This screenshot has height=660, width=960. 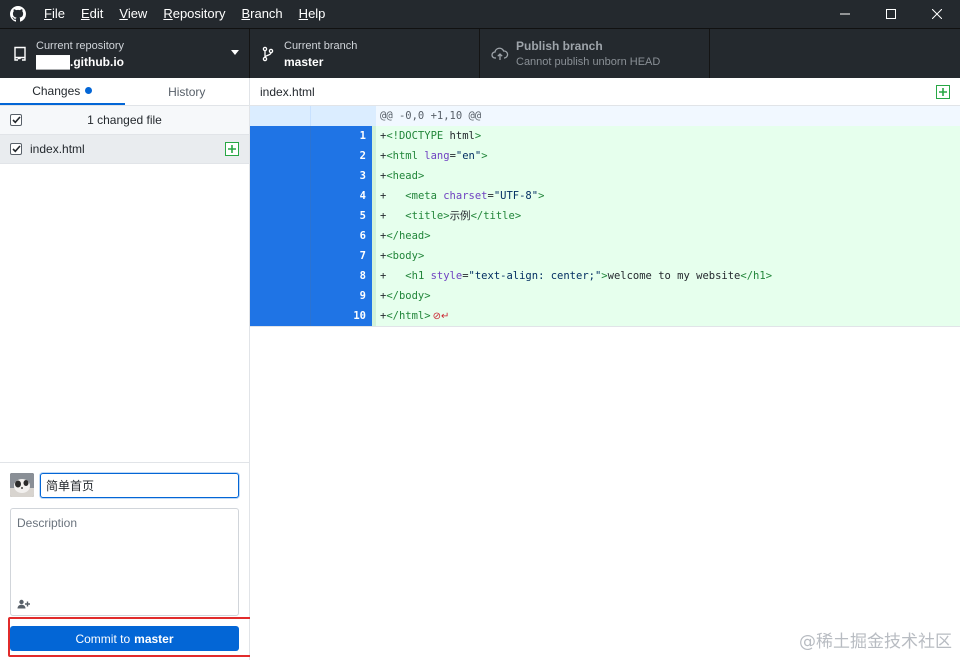 I want to click on menu-label: epository, so click(x=199, y=13).